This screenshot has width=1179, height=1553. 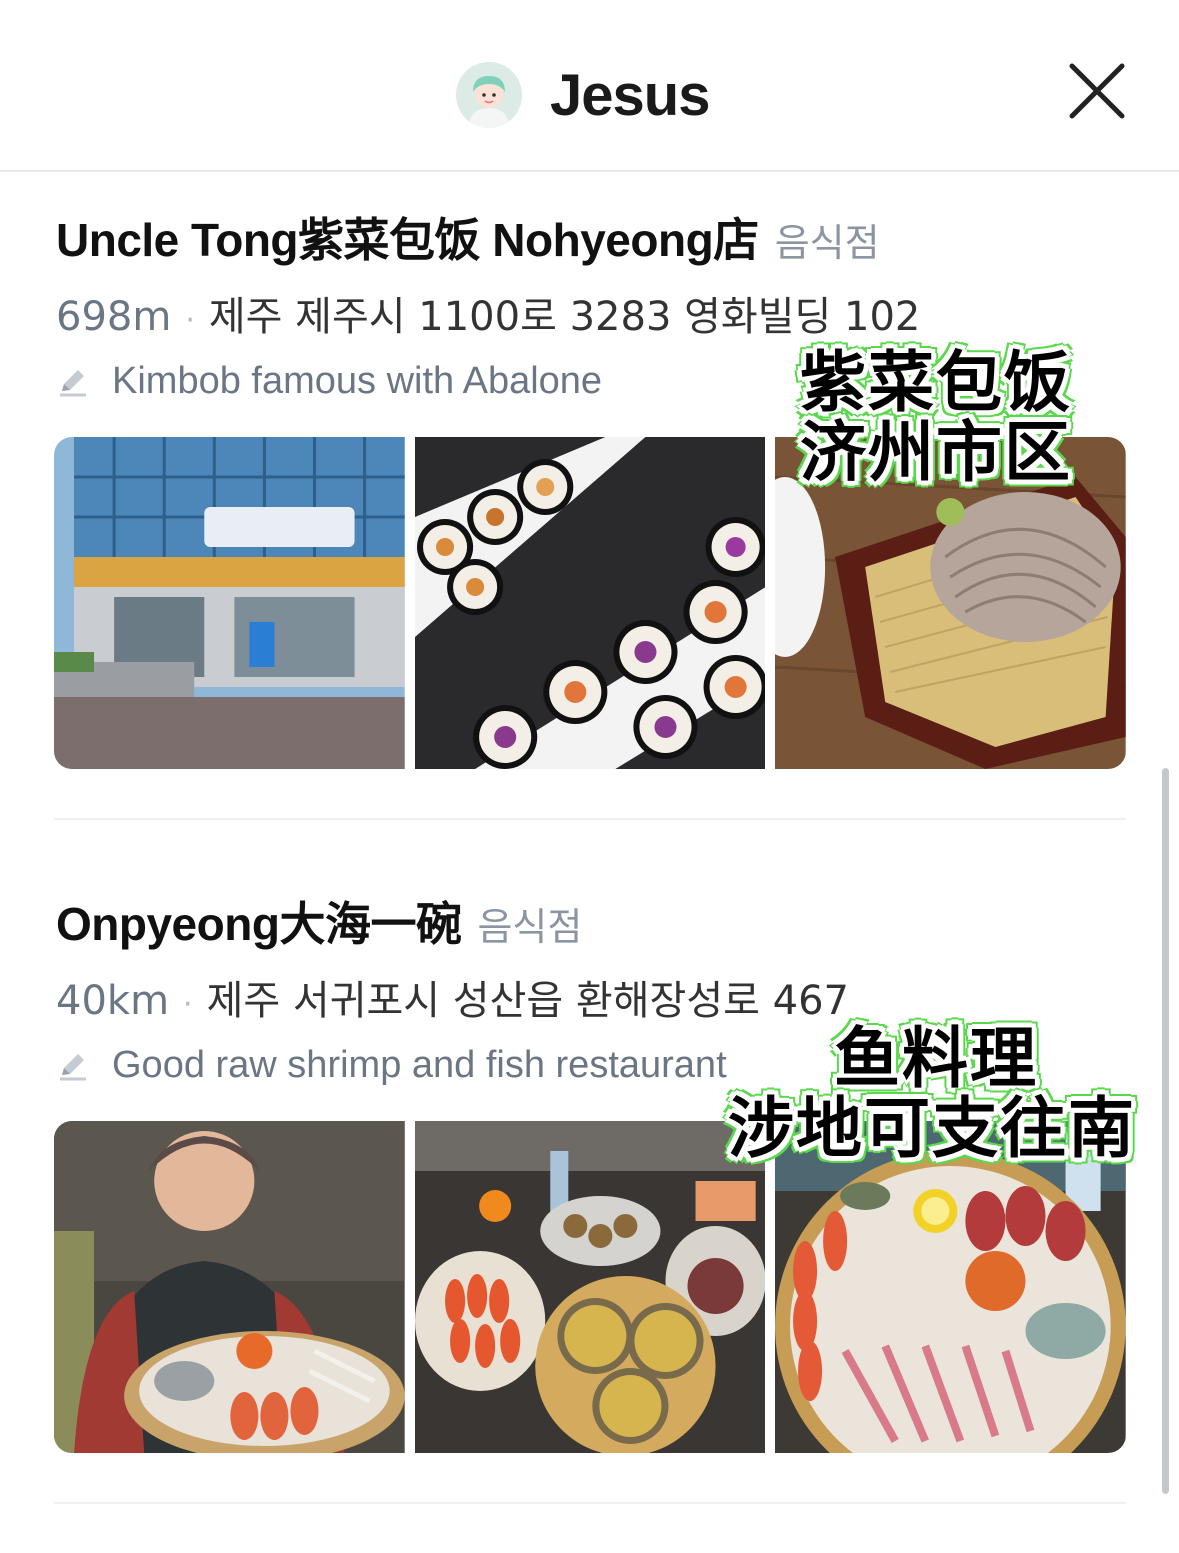 What do you see at coordinates (591, 921) in the screenshot?
I see `place-title-row: Onpyeong大海一碗 음식점` at bounding box center [591, 921].